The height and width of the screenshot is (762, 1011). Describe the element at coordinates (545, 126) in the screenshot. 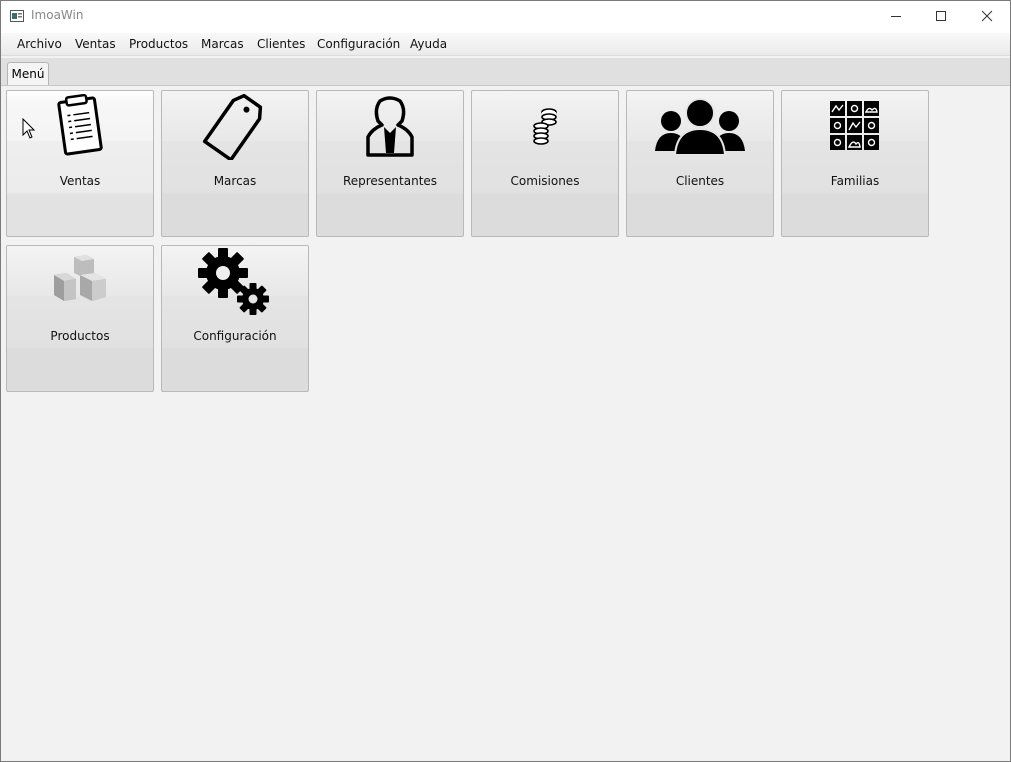

I see `coin-stack-icon` at that location.